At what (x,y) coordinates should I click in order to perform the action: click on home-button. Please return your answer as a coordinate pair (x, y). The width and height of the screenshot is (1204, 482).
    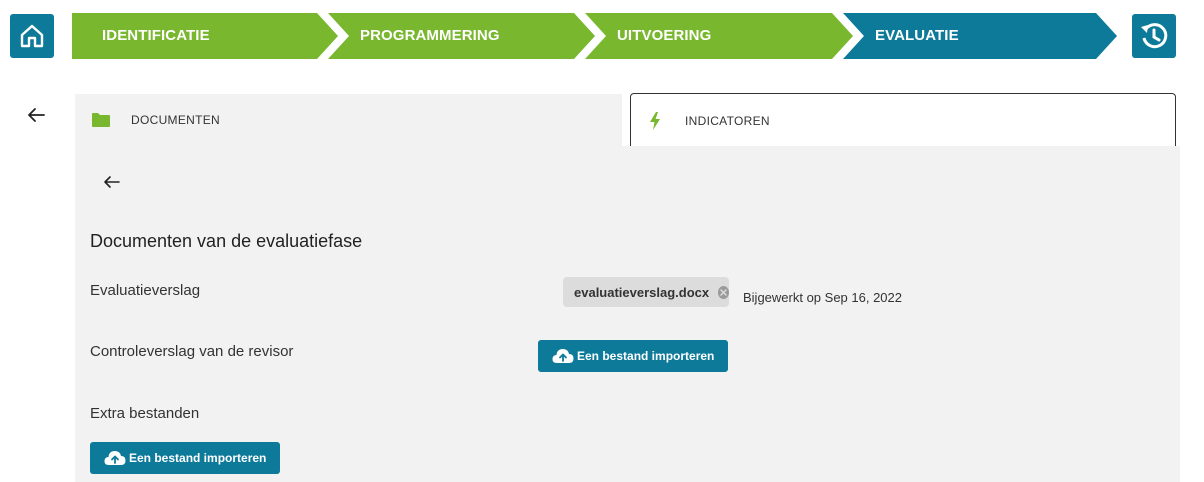
    Looking at the image, I should click on (32, 36).